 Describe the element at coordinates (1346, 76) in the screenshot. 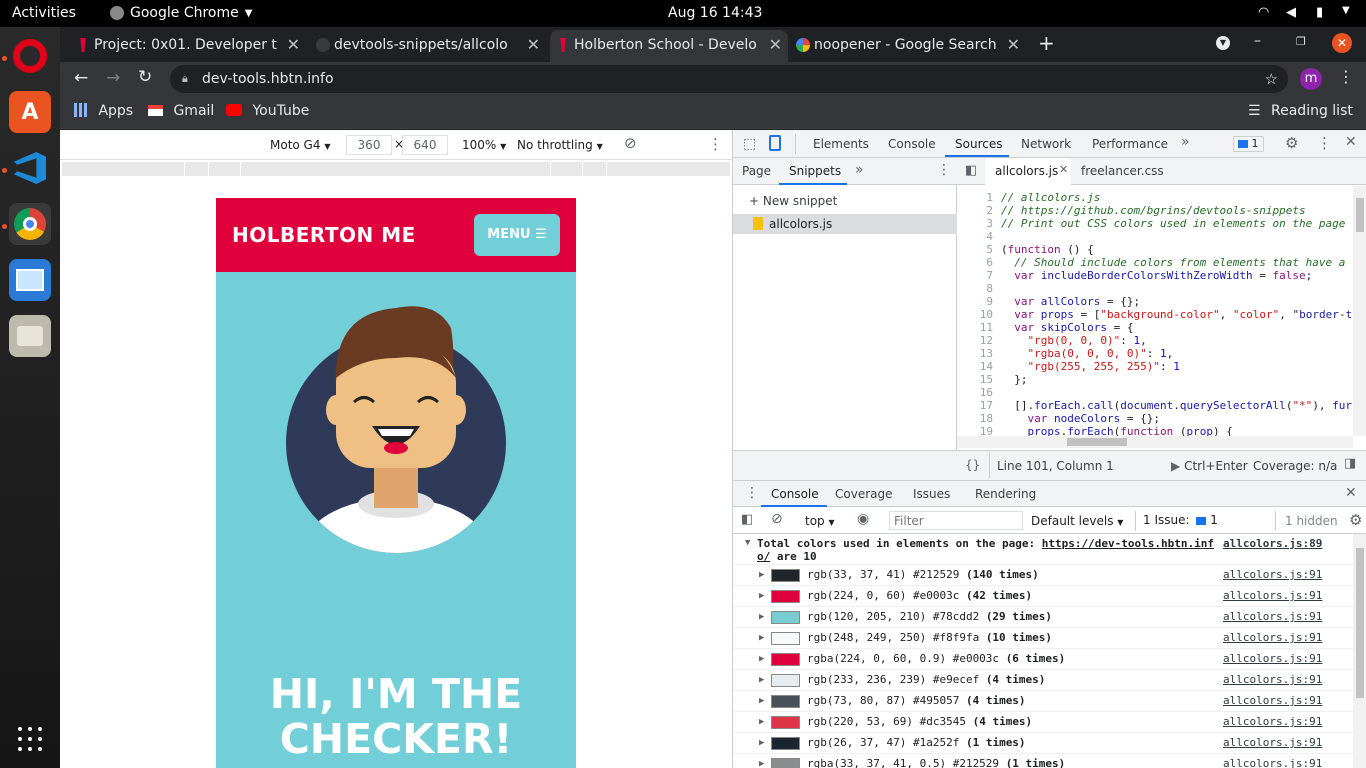

I see `chrome-menu-kebab-icon: ⋮` at that location.